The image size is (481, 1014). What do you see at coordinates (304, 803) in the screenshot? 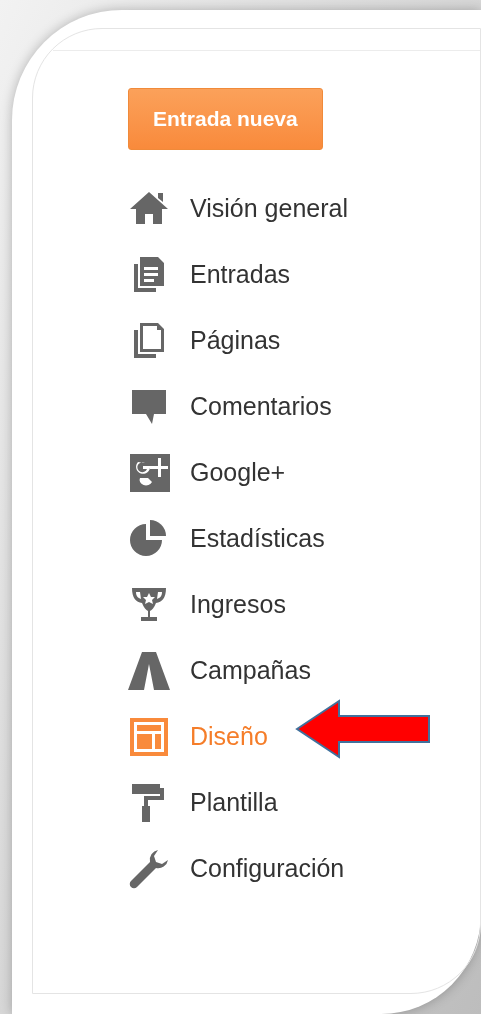
I see `nav-item: Plantilla` at bounding box center [304, 803].